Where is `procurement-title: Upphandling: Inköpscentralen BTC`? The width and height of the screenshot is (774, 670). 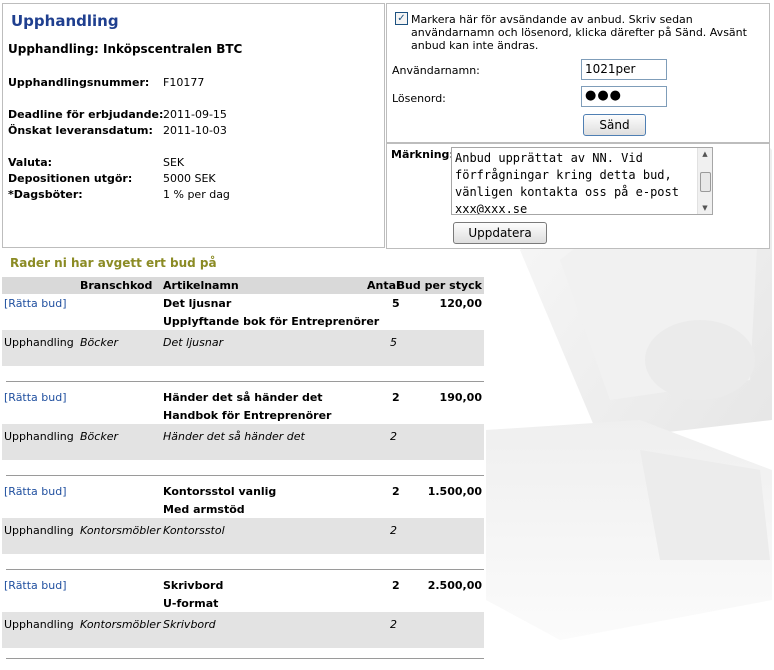
procurement-title: Upphandling: Inköpscentralen BTC is located at coordinates (125, 49).